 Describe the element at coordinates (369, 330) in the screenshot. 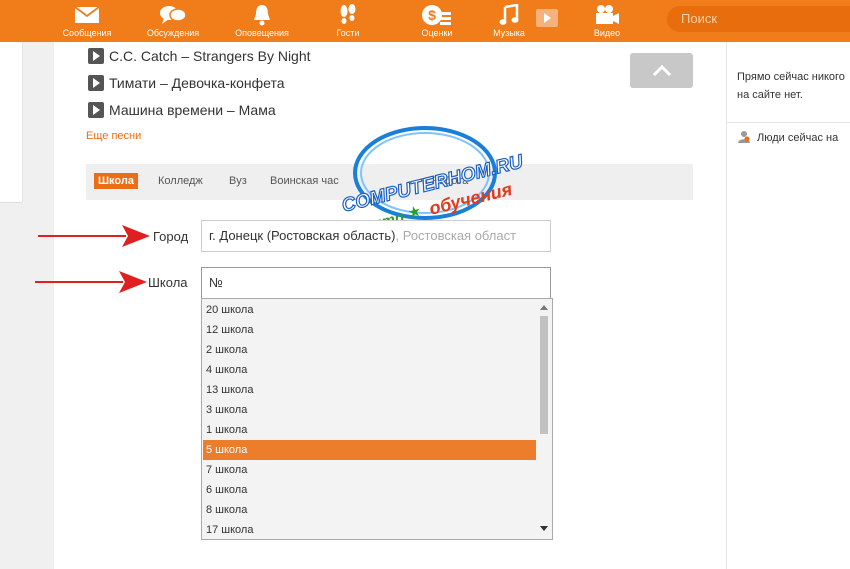

I see `dropdown-option: 12 школа` at that location.